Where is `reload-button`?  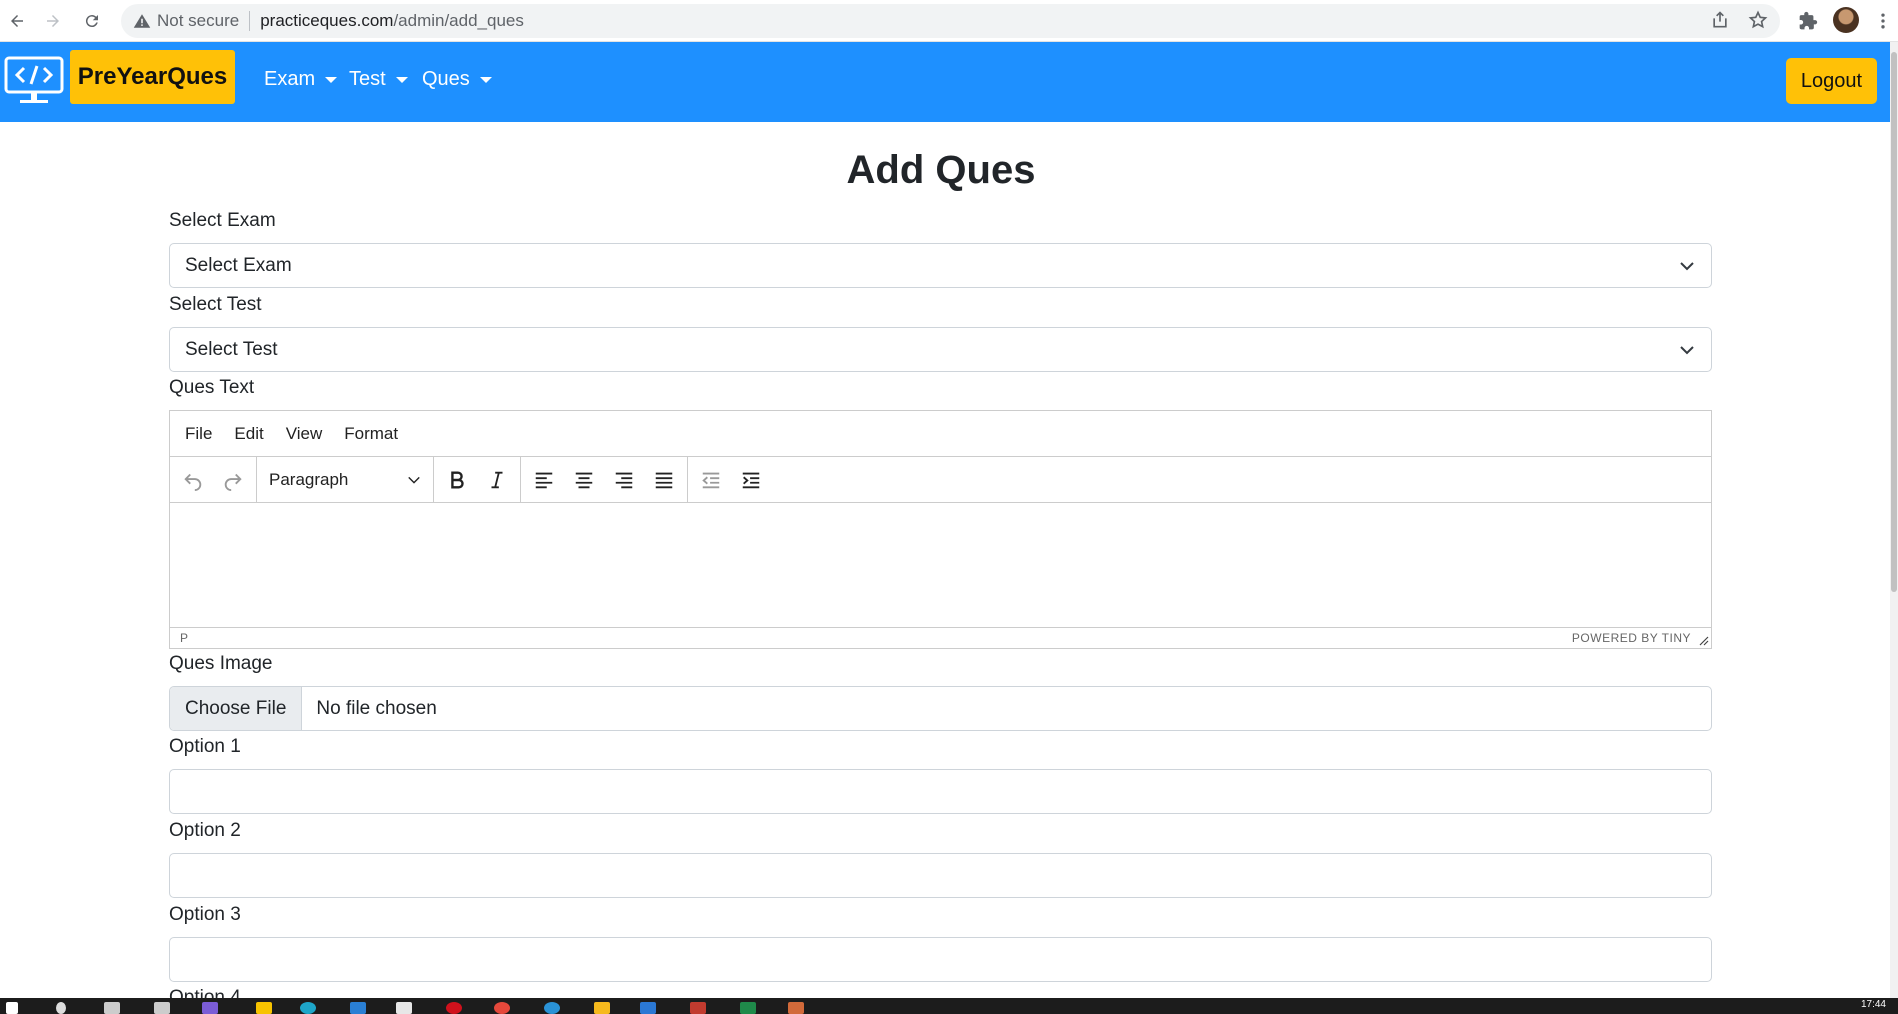
reload-button is located at coordinates (92, 21).